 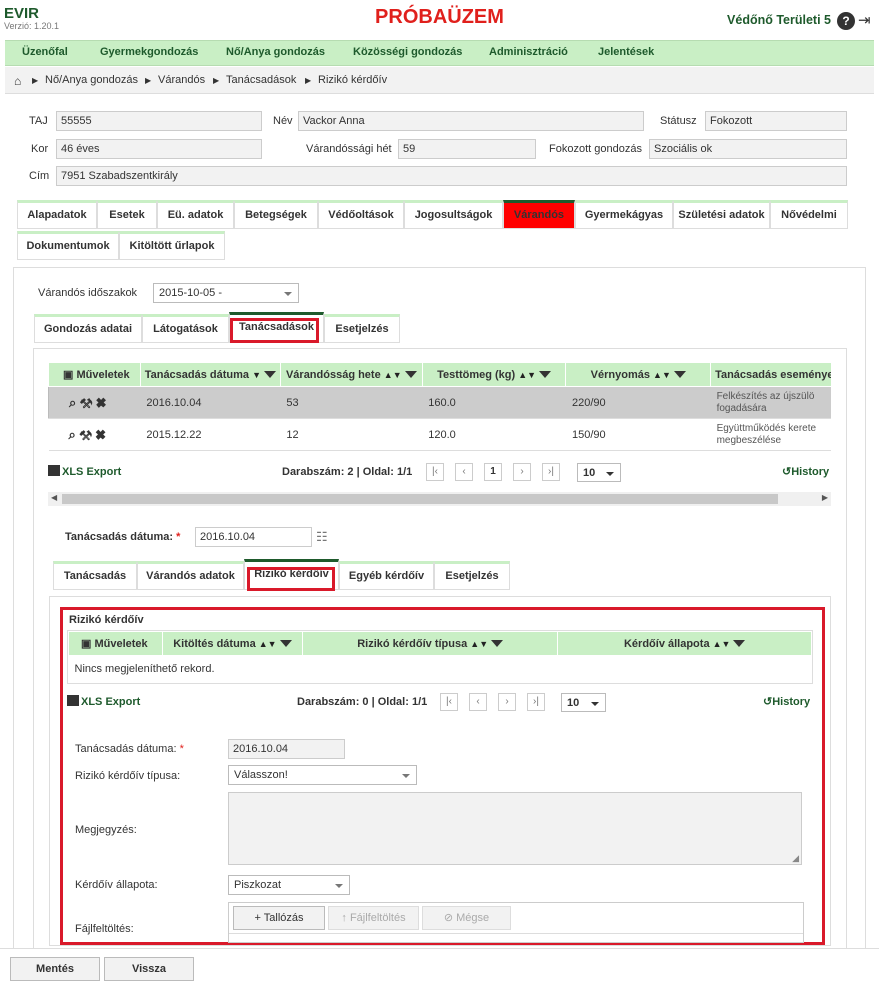 What do you see at coordinates (149, 969) in the screenshot?
I see `back-button: Vissza` at bounding box center [149, 969].